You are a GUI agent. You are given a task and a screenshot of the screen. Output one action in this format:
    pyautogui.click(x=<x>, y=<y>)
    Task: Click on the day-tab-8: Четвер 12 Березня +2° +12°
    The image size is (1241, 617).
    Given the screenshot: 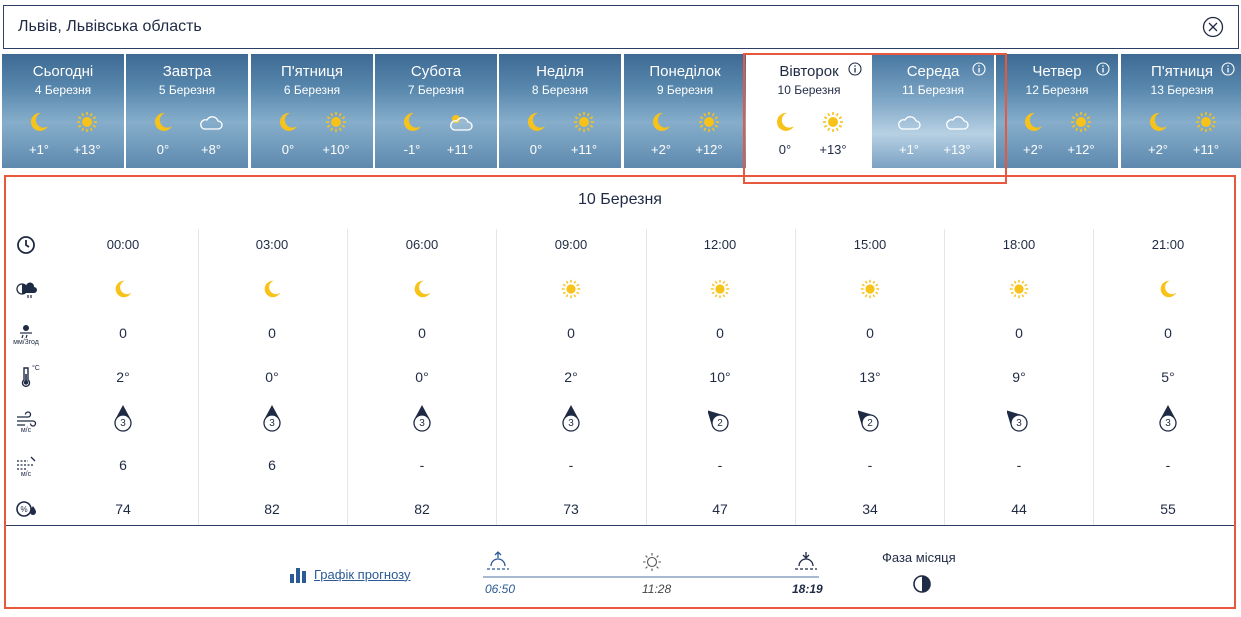 What is the action you would take?
    pyautogui.click(x=1057, y=111)
    